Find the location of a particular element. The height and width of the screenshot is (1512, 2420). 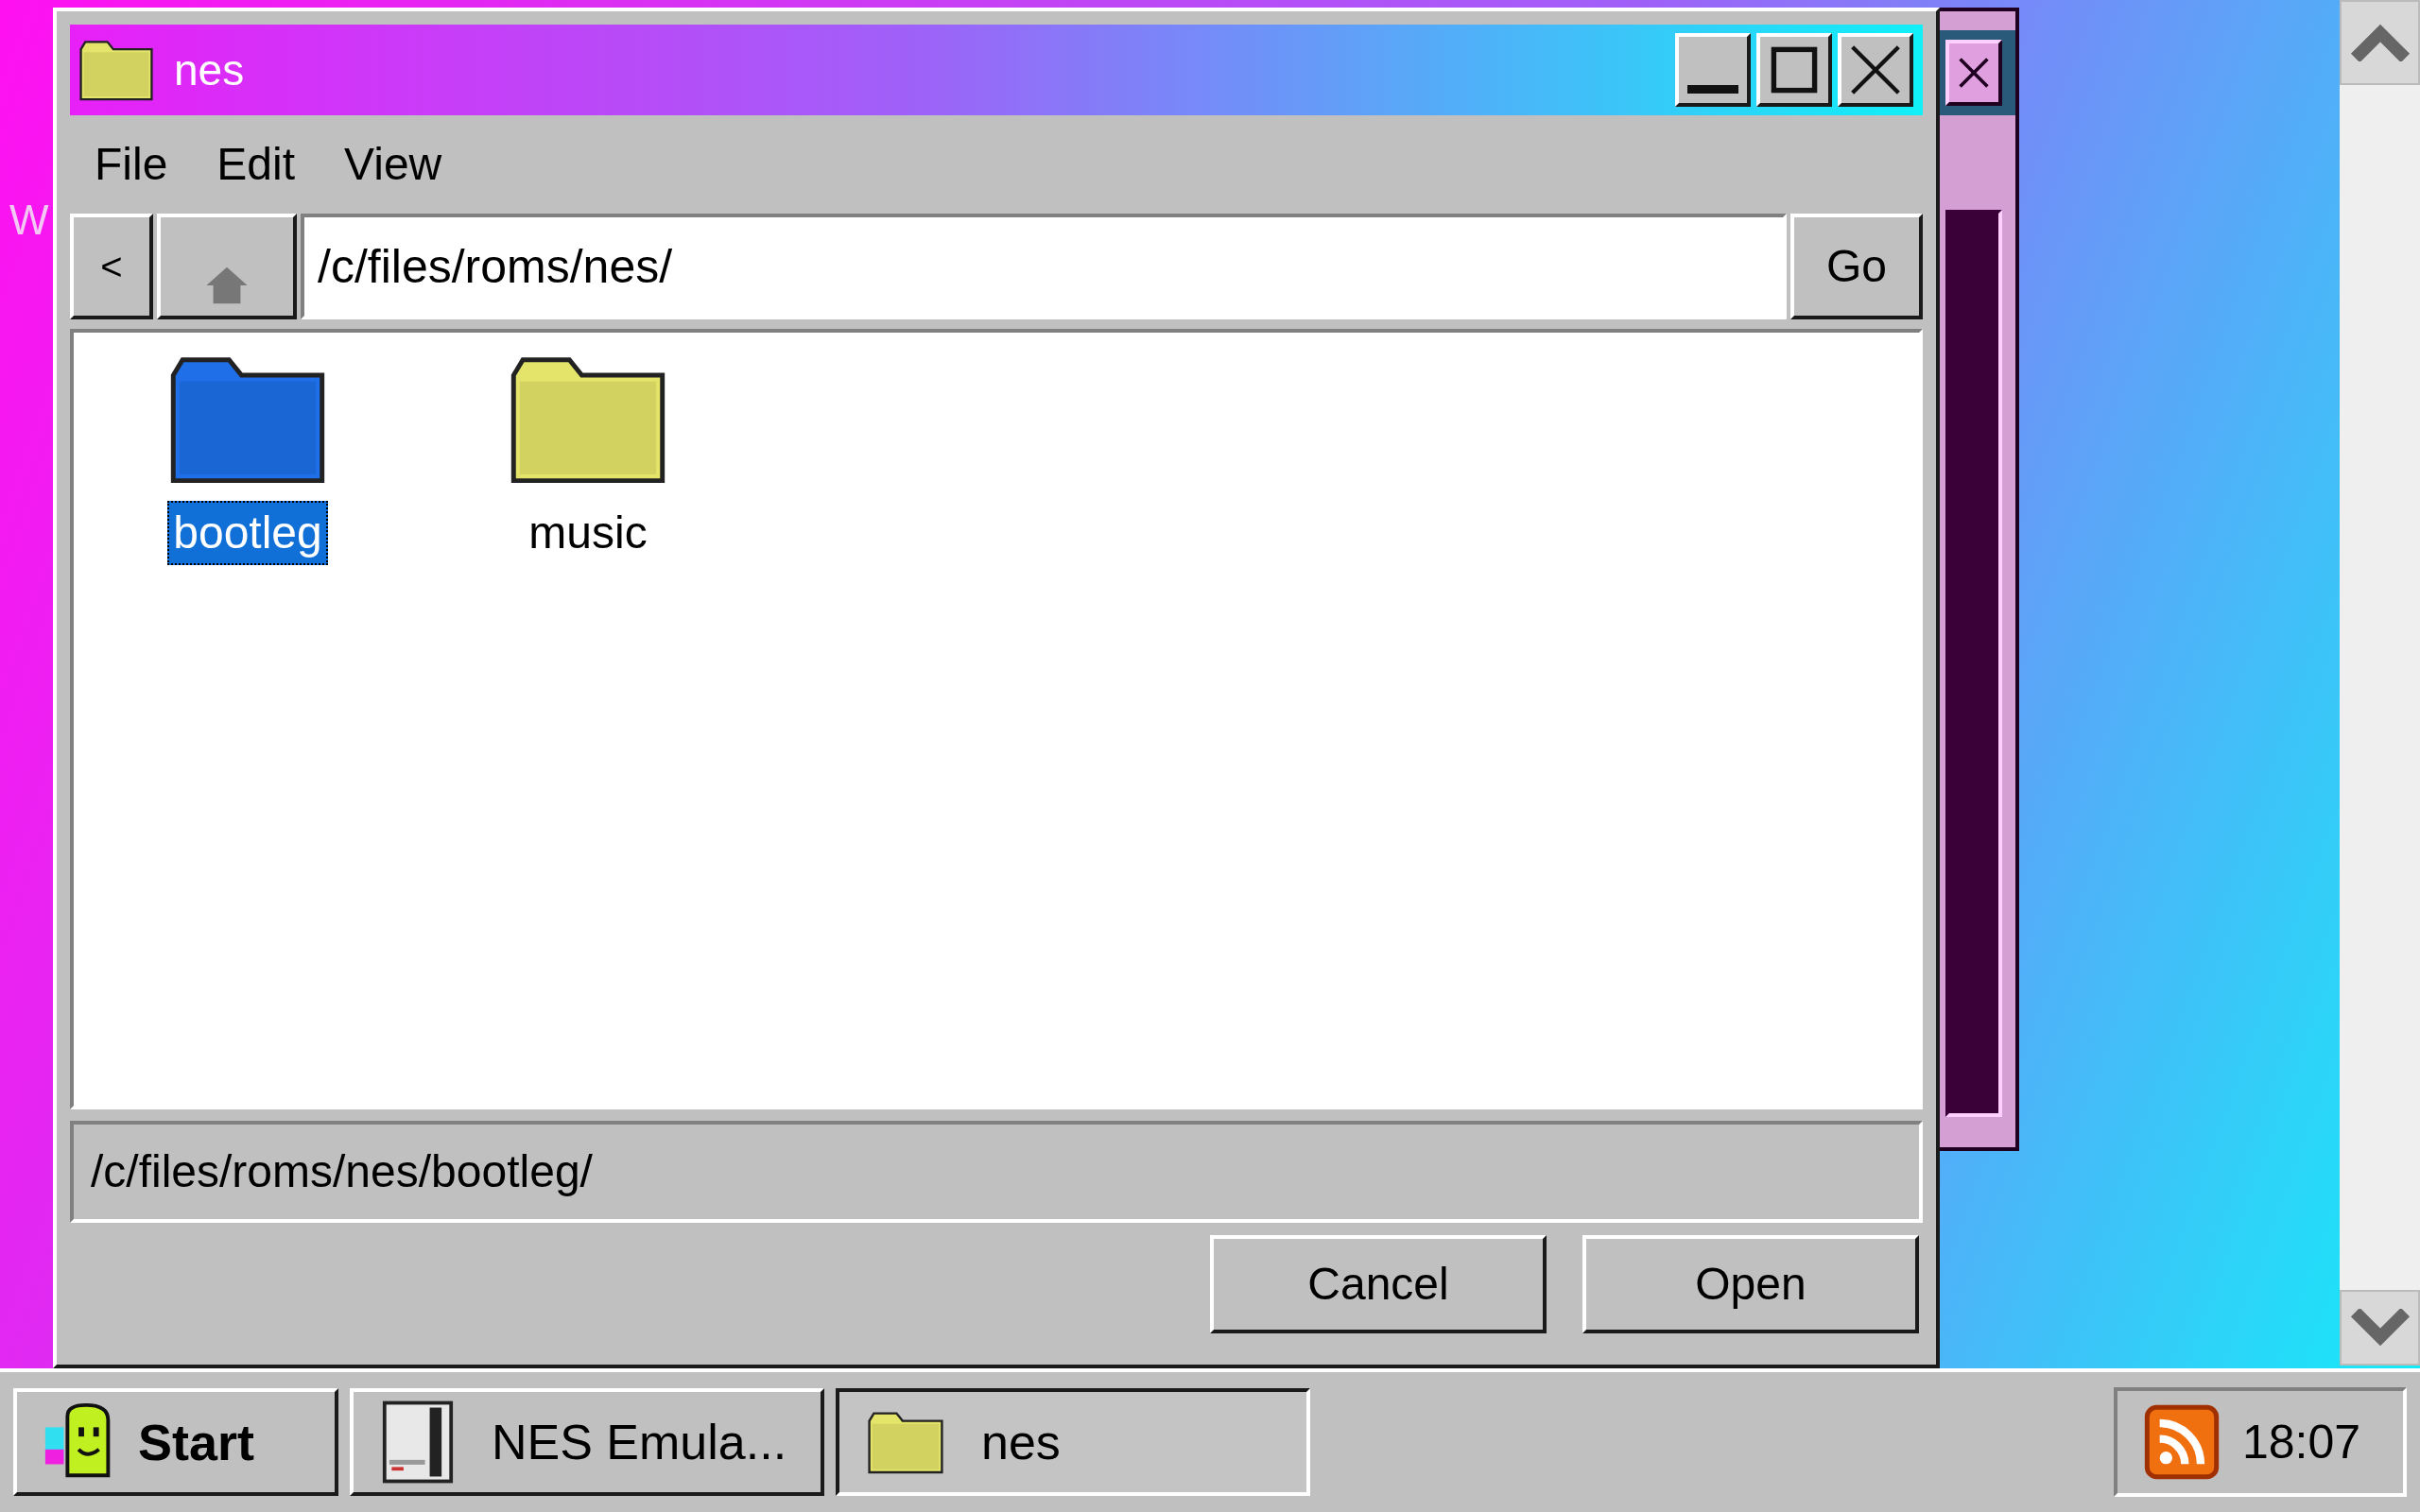

scrollbar is located at coordinates (2380, 683).